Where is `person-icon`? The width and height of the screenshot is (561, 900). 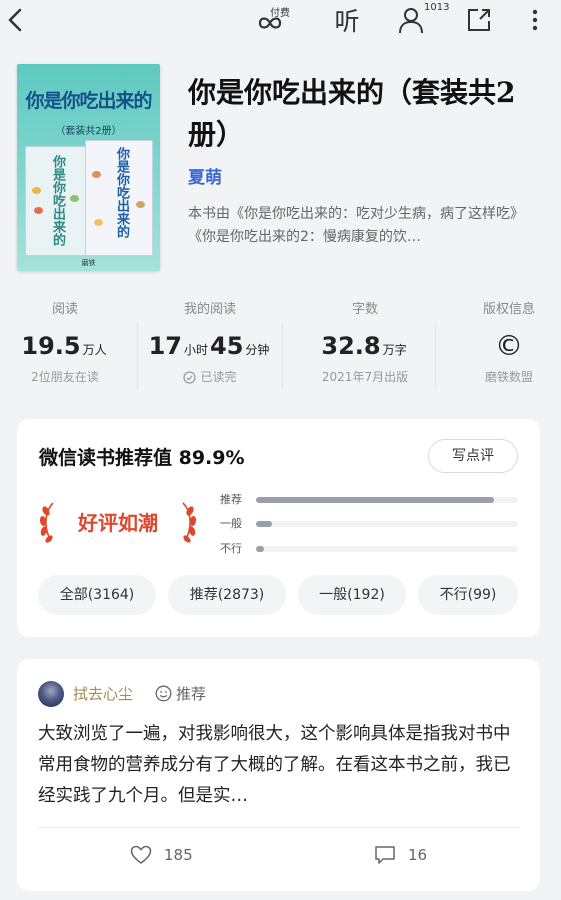 person-icon is located at coordinates (411, 21).